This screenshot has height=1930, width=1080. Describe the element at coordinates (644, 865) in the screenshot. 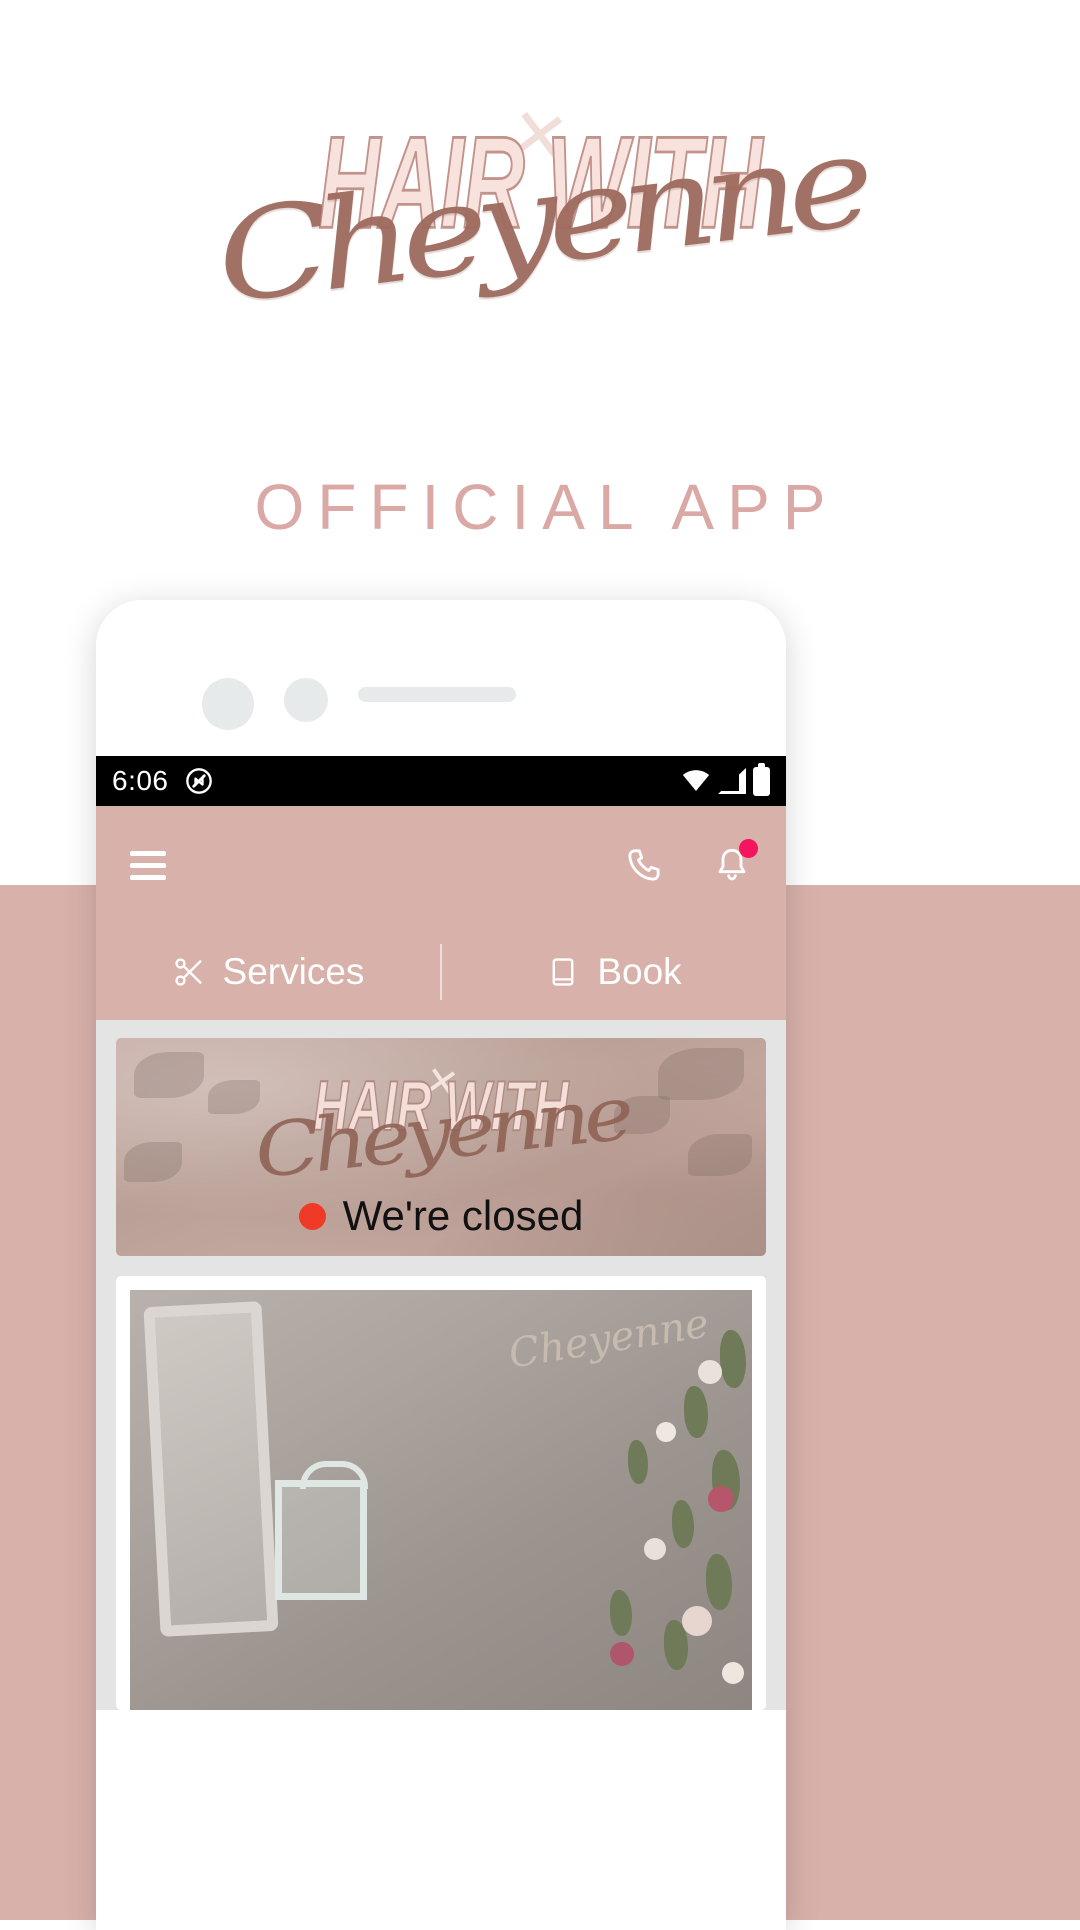

I see `phone-icon` at that location.